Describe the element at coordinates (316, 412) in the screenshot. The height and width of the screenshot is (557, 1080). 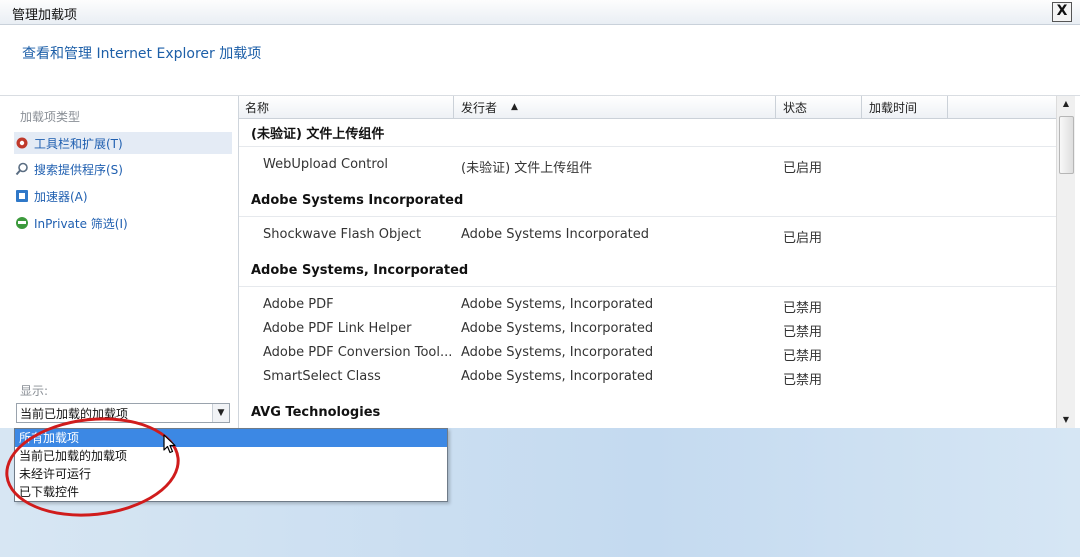
I see `group-header: AVG Technologies` at that location.